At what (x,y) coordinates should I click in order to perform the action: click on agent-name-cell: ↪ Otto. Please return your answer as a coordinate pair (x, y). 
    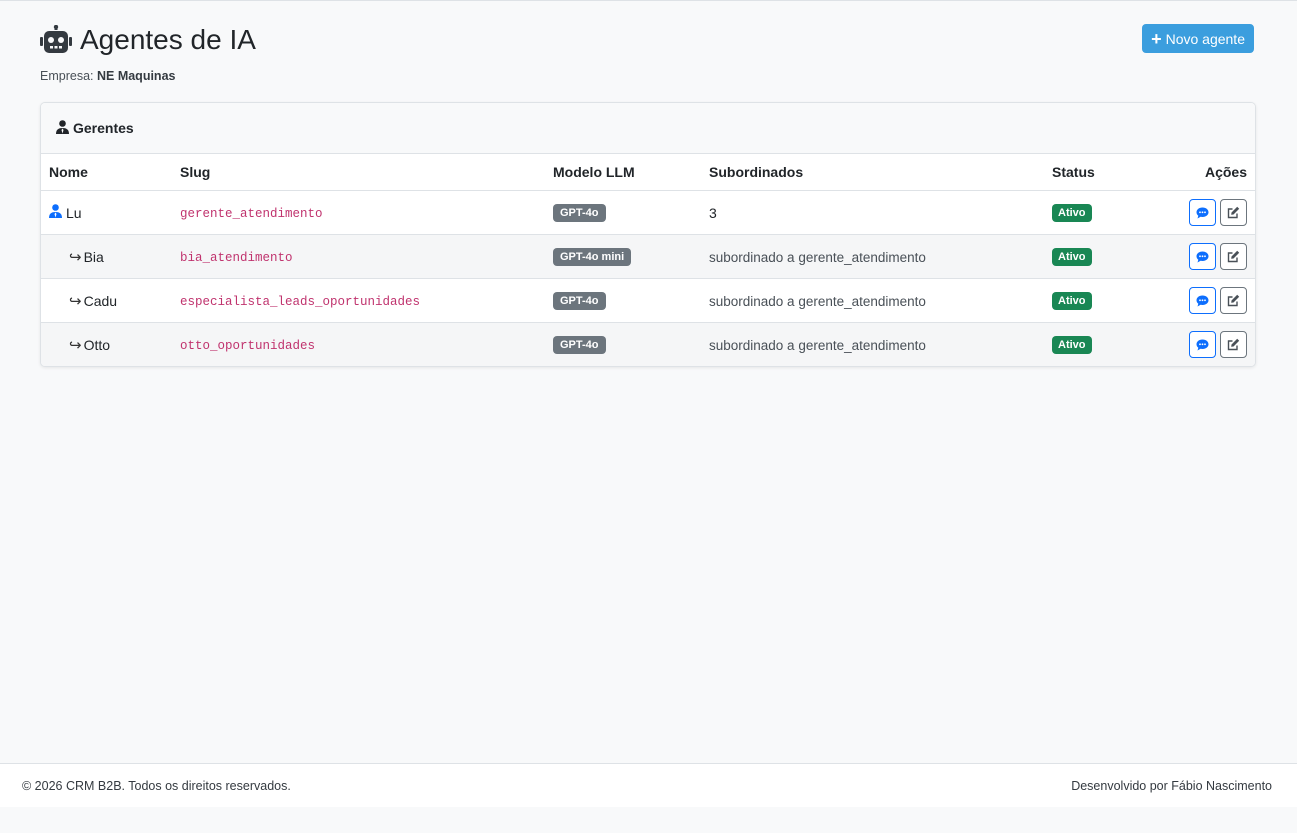
    Looking at the image, I should click on (106, 345).